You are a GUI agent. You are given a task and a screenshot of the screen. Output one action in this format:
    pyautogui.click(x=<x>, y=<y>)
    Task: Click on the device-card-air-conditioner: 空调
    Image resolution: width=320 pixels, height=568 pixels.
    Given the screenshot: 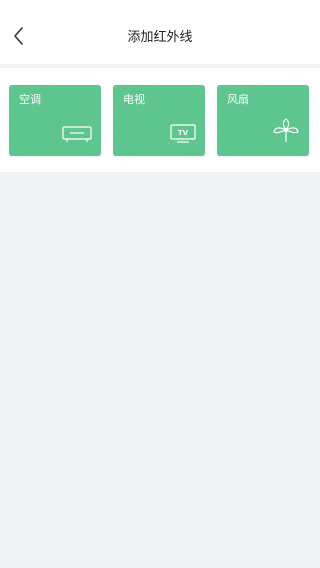 What is the action you would take?
    pyautogui.click(x=55, y=120)
    